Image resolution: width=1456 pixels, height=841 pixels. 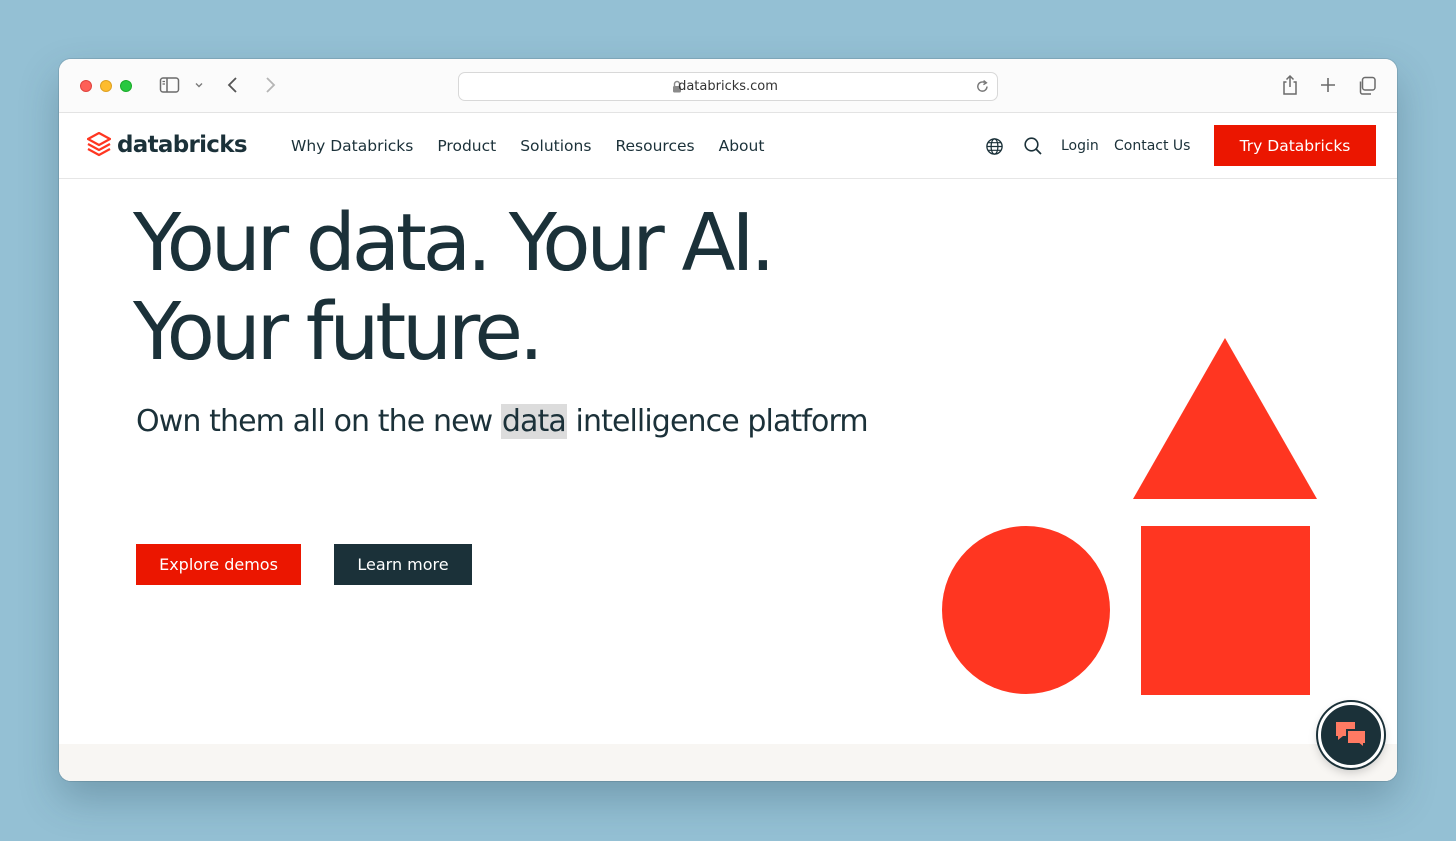 I want to click on databricks-logo: databricks, so click(x=167, y=145).